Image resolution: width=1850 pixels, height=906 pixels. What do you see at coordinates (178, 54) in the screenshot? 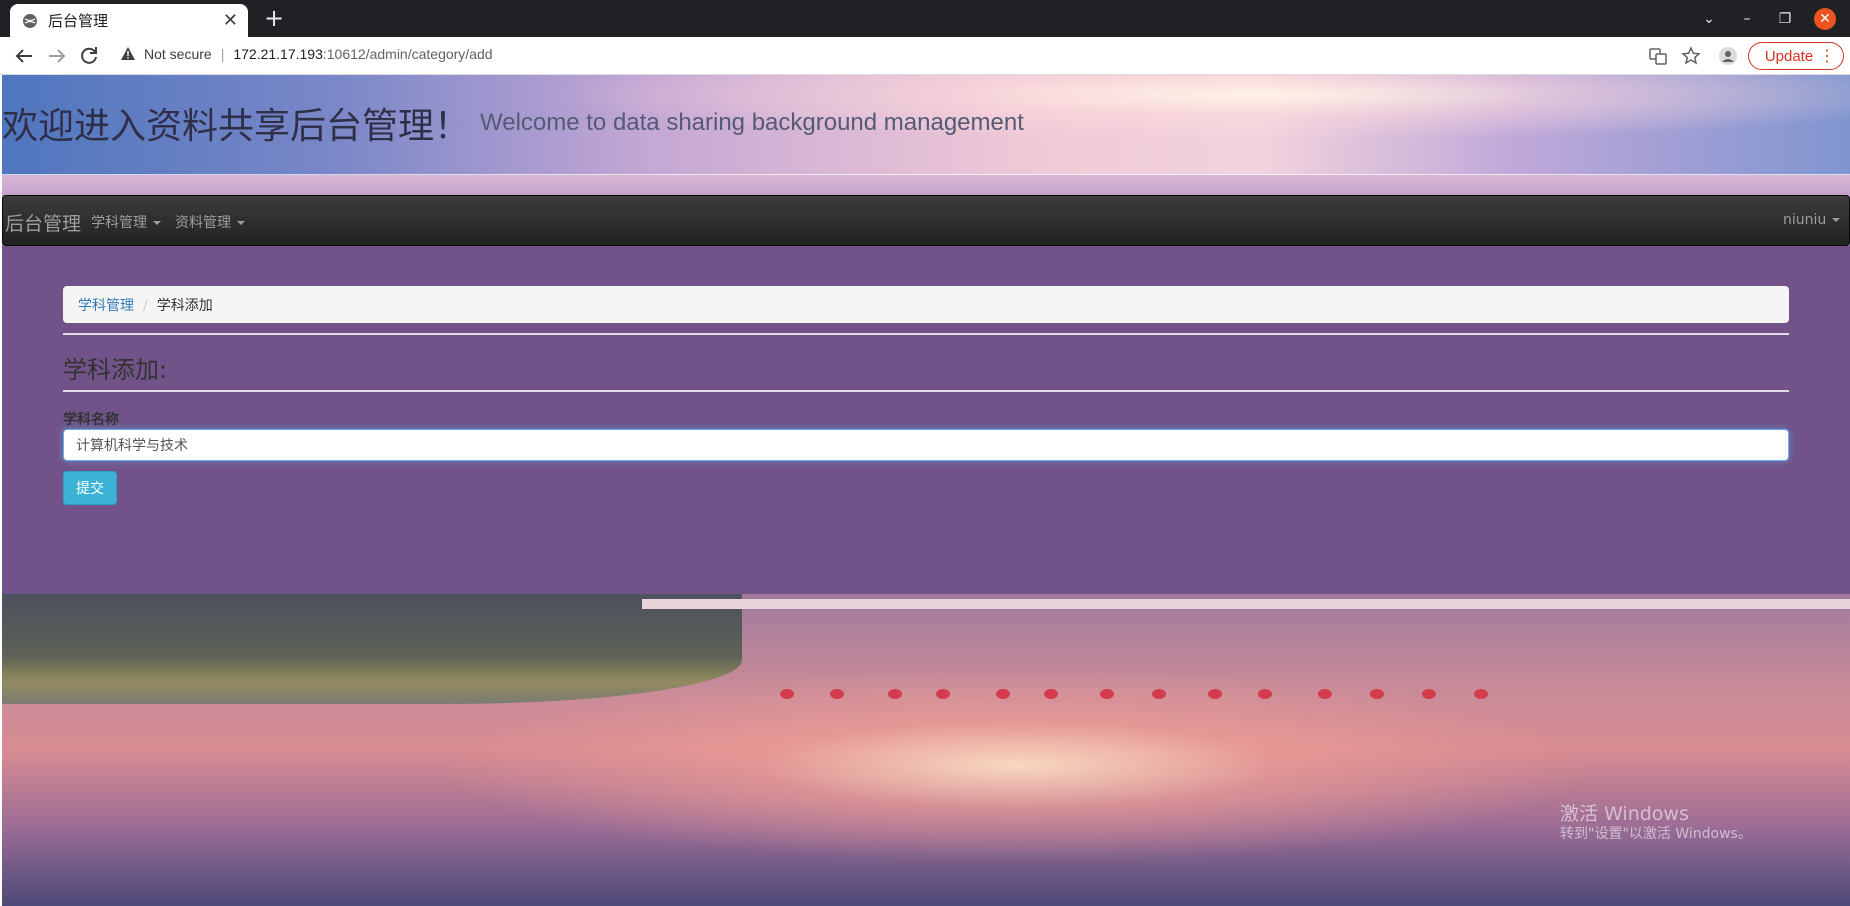
I see `security-label: Not secure` at bounding box center [178, 54].